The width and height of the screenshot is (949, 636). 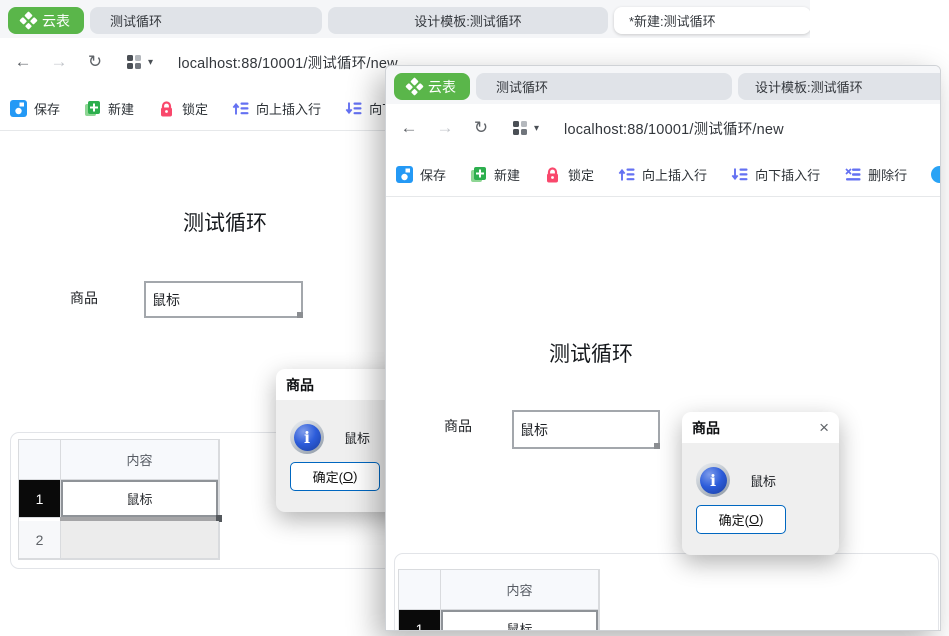 I want to click on tab-strip: 云表 测试循环 设计模板:测试循环 *新建:测试循环, so click(x=405, y=19).